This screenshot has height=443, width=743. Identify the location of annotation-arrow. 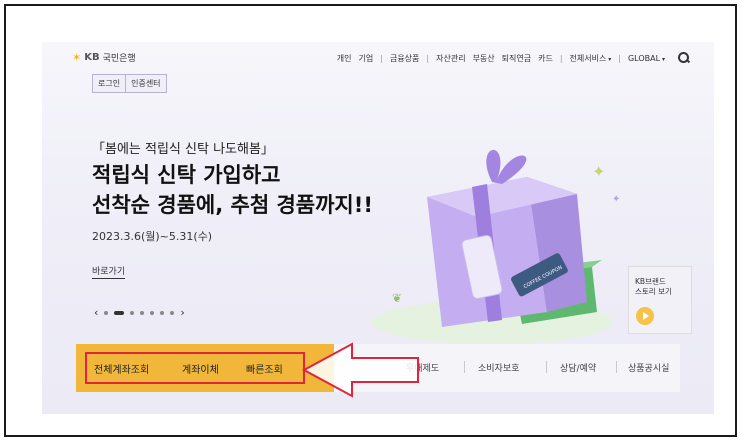
(360, 370).